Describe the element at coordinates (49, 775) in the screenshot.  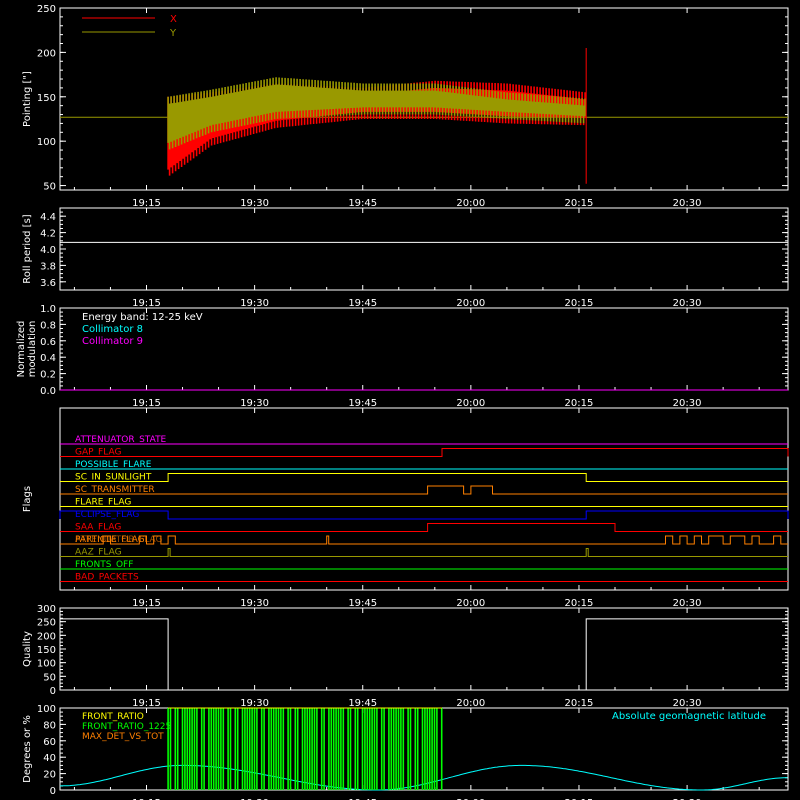
I see `y-tick-label: 20` at that location.